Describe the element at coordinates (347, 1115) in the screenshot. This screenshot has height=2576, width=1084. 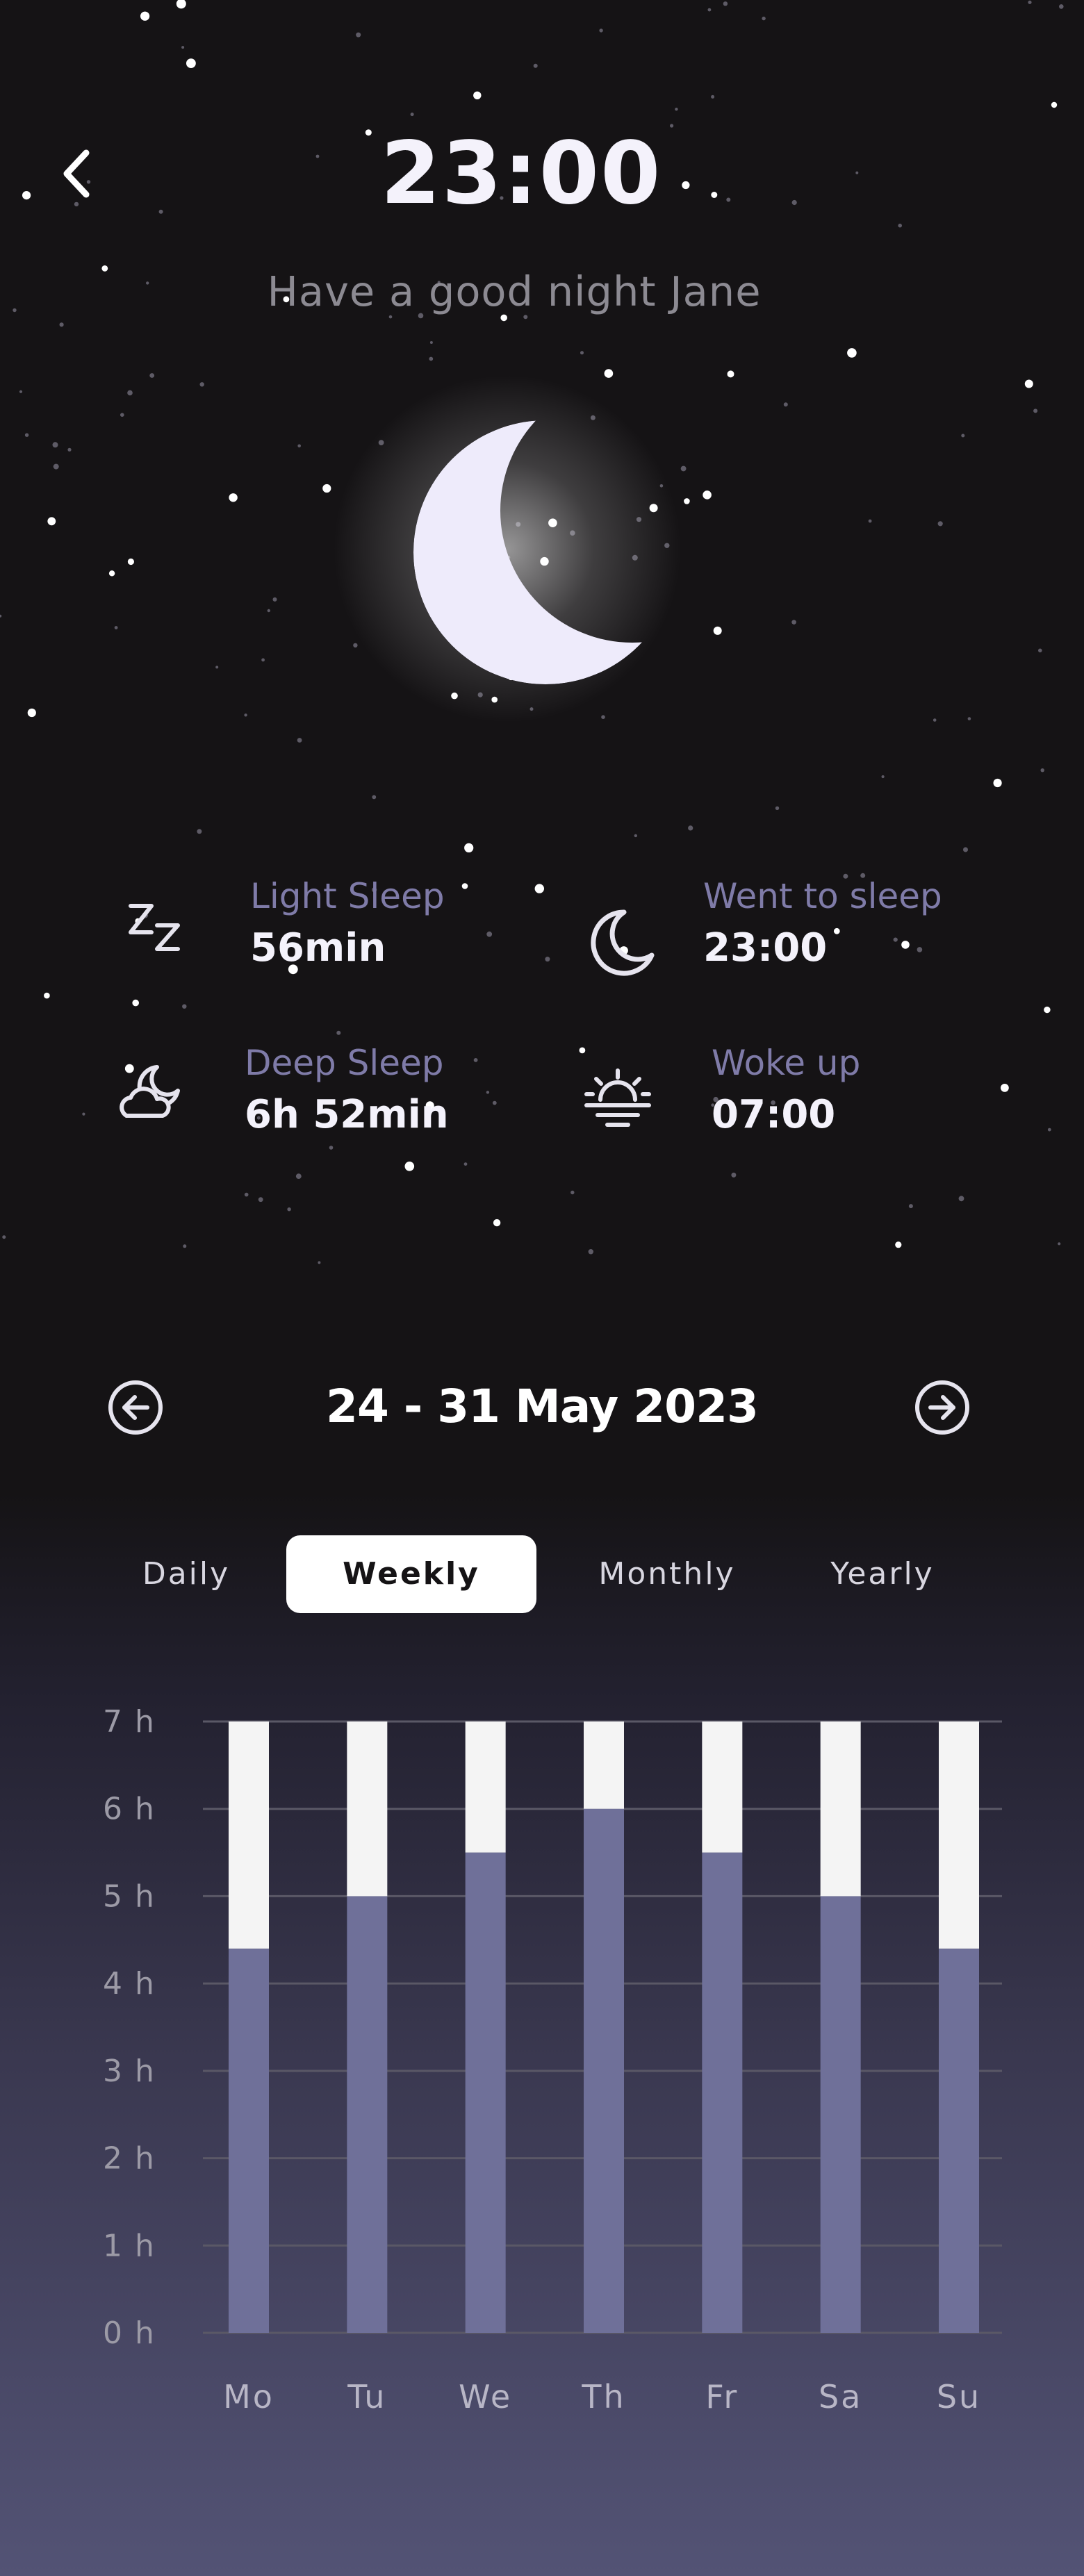
I see `deep-sleep-value: 6h 52min` at that location.